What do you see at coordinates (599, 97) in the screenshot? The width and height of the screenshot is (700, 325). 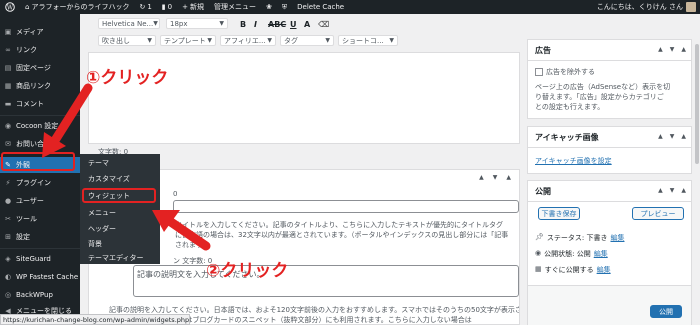 I see `ad-desc-2: り替えます。「広告」設定からカテゴリご` at bounding box center [599, 97].